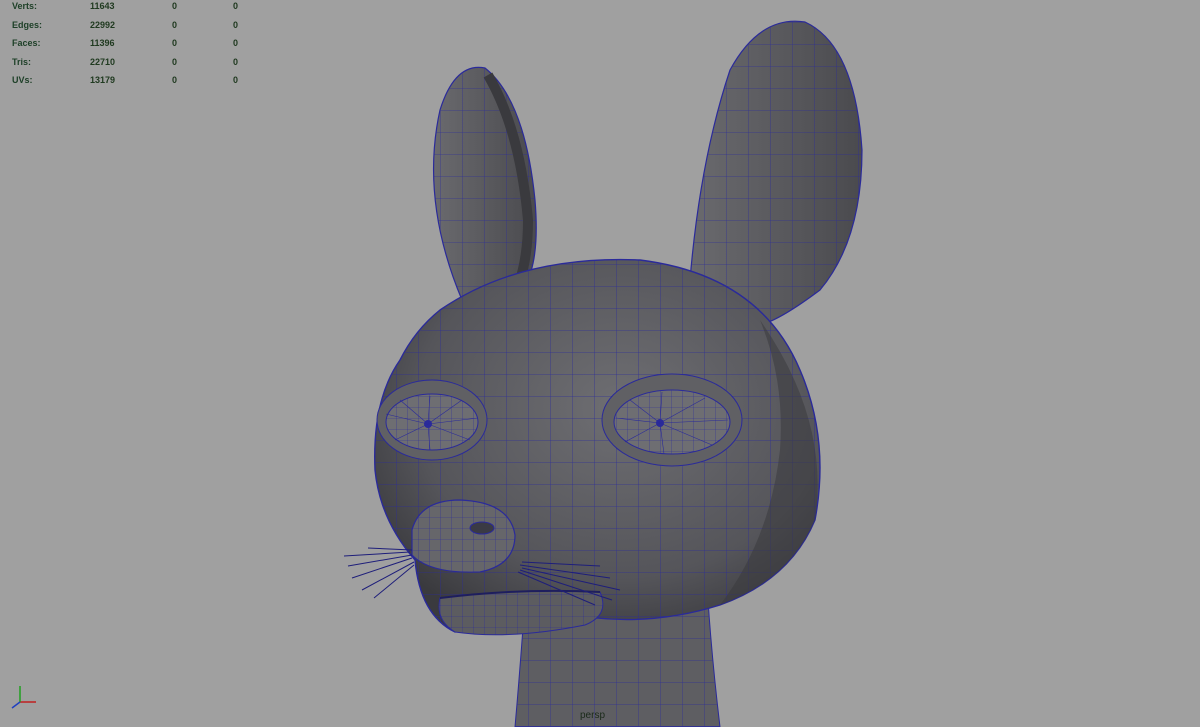 This screenshot has height=727, width=1200. I want to click on left-ear-mesh, so click(484, 183).